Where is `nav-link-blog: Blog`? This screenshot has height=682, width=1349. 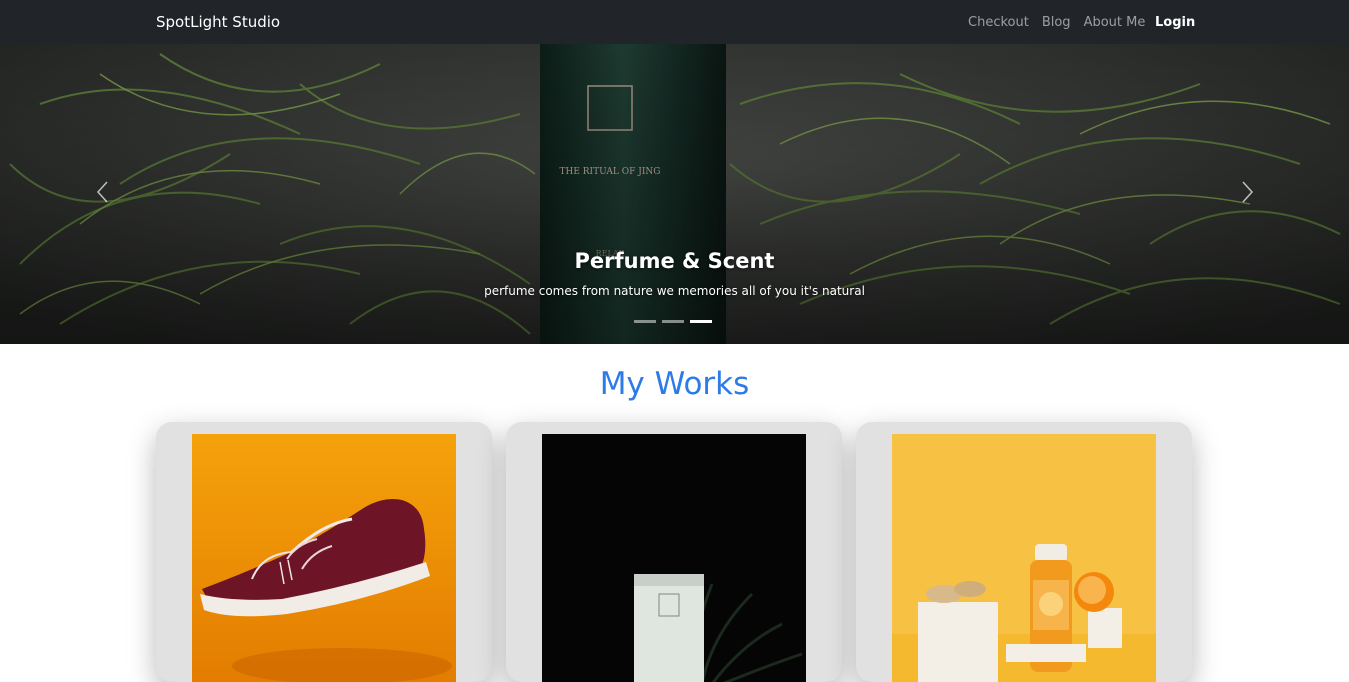 nav-link-blog: Blog is located at coordinates (1056, 23).